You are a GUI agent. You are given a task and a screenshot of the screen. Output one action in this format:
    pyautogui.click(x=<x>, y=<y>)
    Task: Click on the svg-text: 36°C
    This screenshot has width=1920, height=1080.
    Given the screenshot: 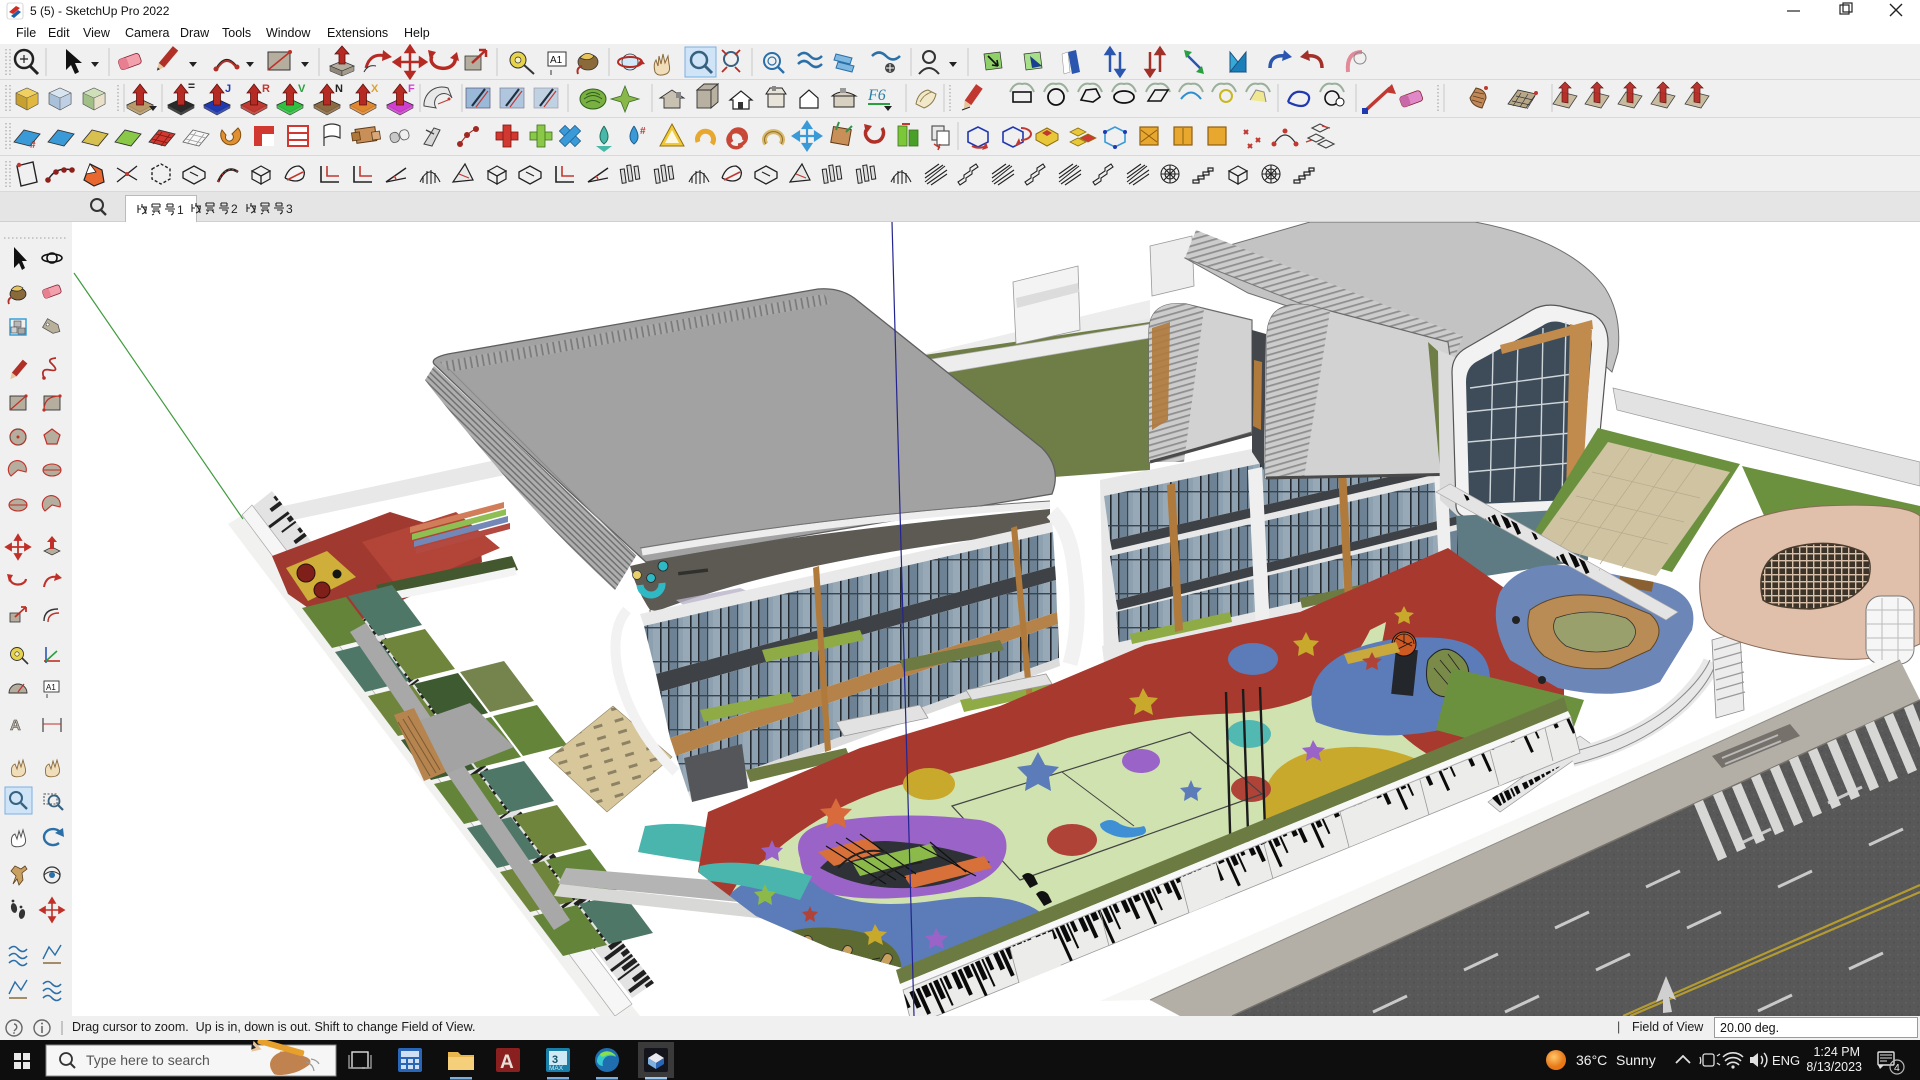 What is the action you would take?
    pyautogui.click(x=1591, y=1060)
    